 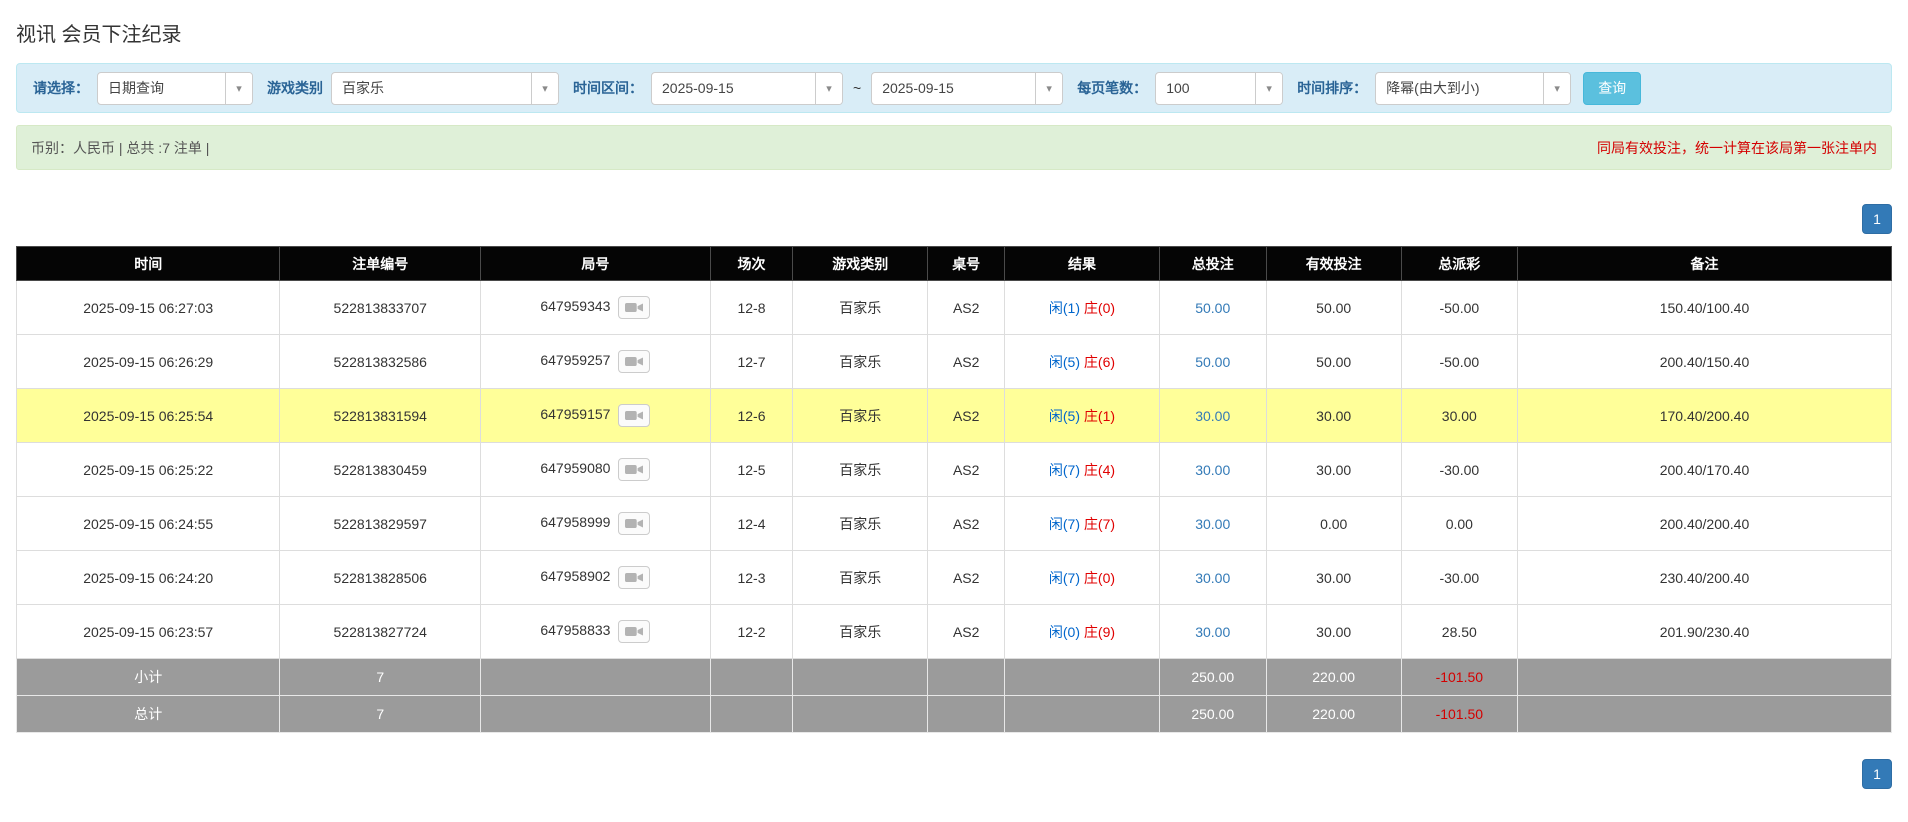 I want to click on round-cell: 647959080, so click(x=595, y=469).